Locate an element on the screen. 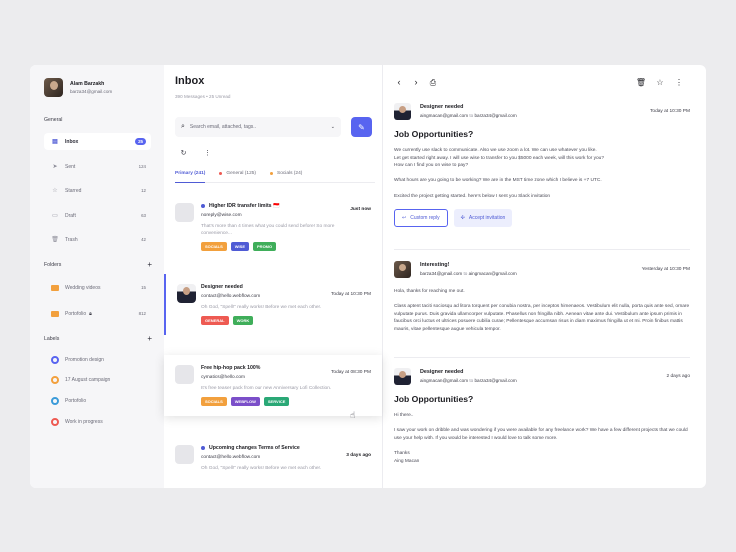  user-email: barza34@gmail.com is located at coordinates (91, 91).